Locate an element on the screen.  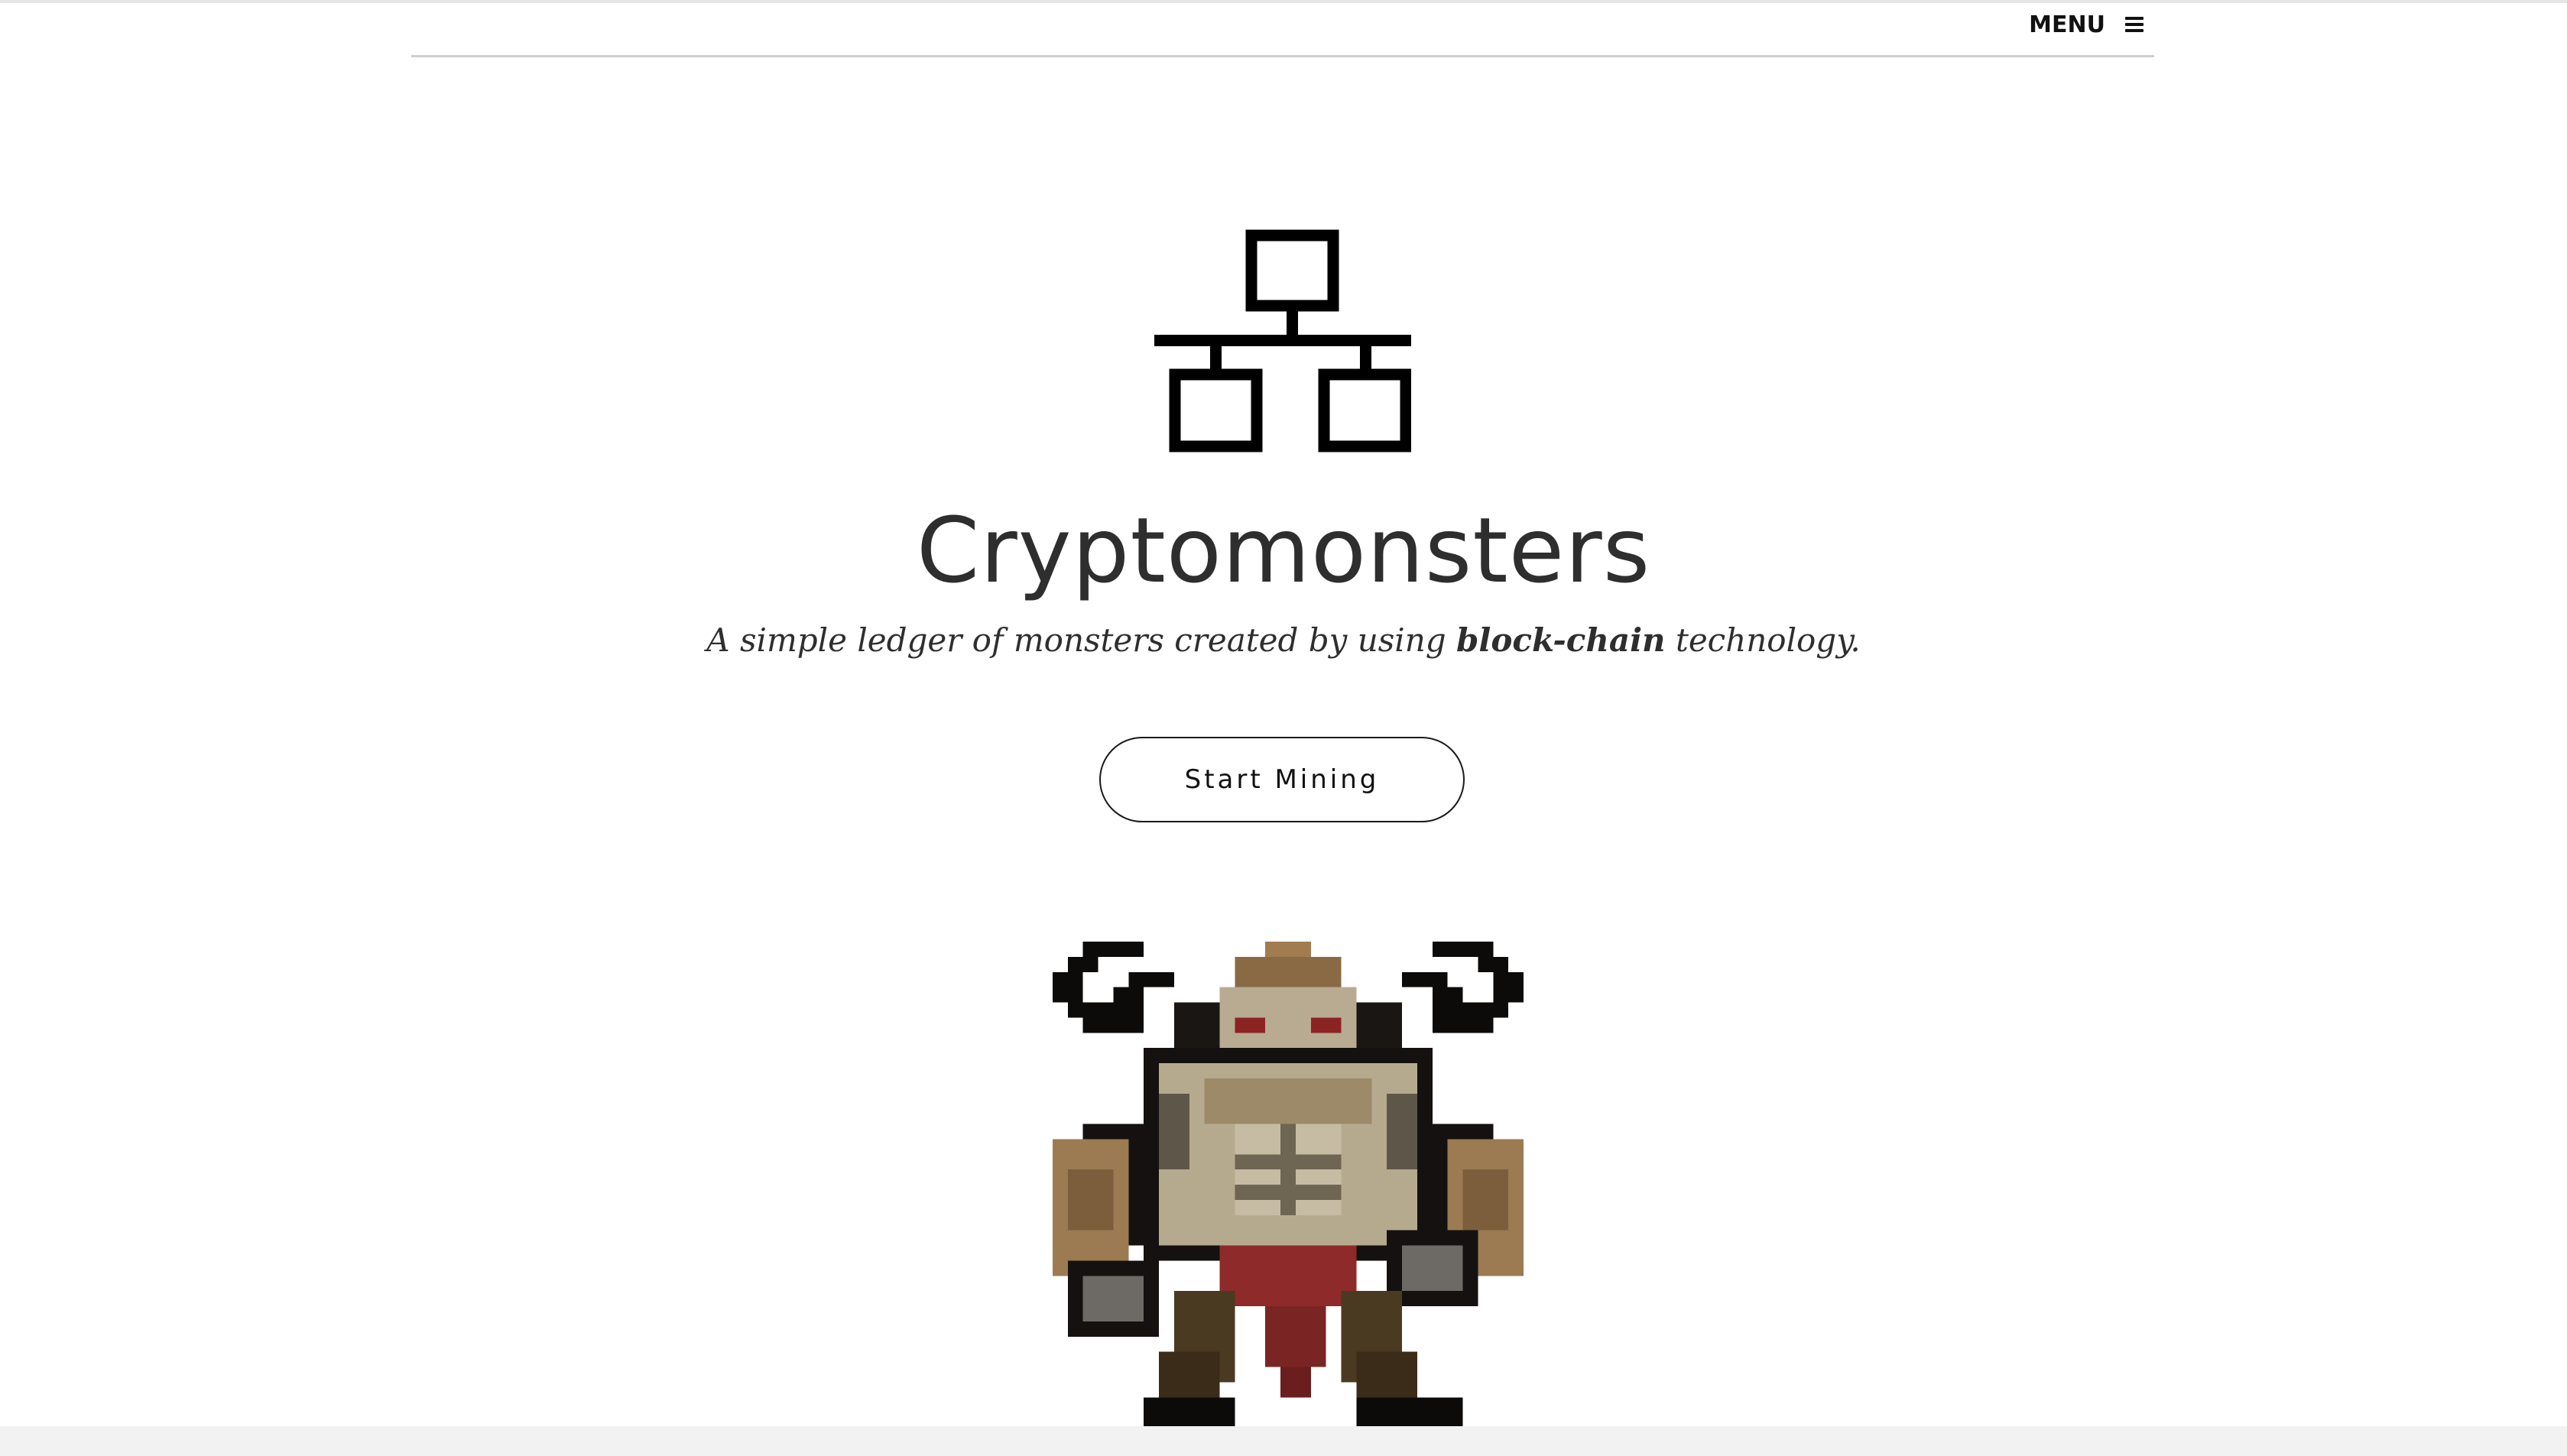
tagline-text-end: technology. is located at coordinates (1763, 640).